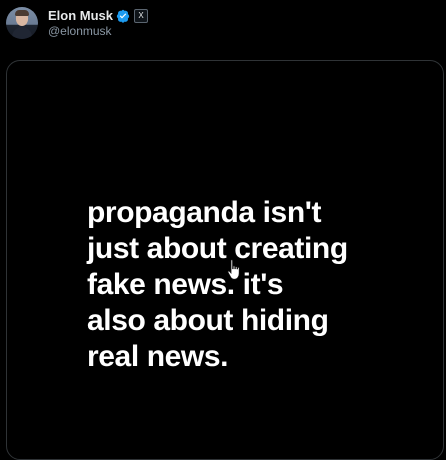 The width and height of the screenshot is (446, 460). I want to click on avatar, so click(22, 23).